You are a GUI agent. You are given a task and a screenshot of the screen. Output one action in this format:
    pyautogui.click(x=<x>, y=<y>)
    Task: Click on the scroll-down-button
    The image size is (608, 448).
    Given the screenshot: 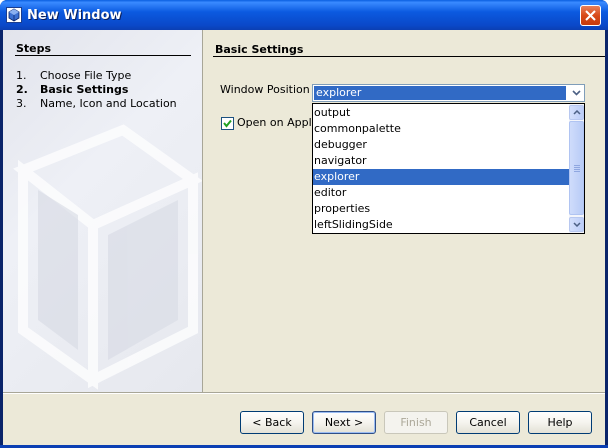 What is the action you would take?
    pyautogui.click(x=576, y=224)
    